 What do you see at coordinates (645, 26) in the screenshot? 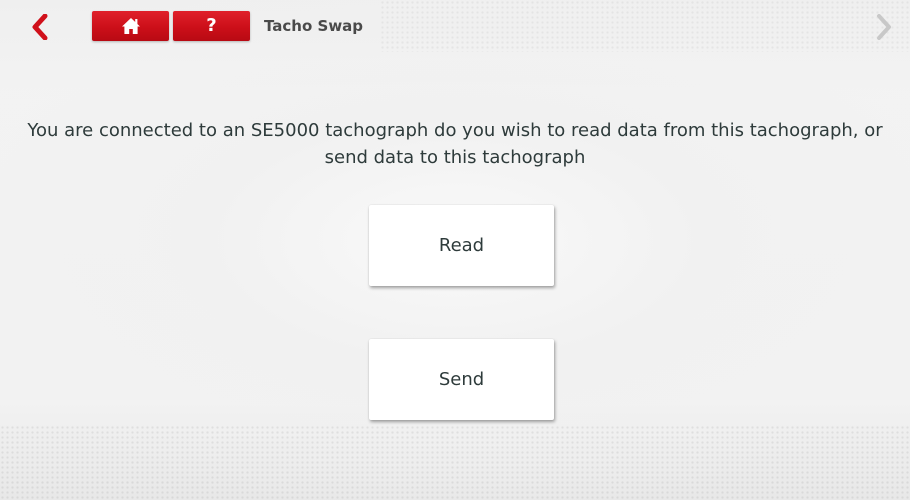
I see `header-dot-pattern` at bounding box center [645, 26].